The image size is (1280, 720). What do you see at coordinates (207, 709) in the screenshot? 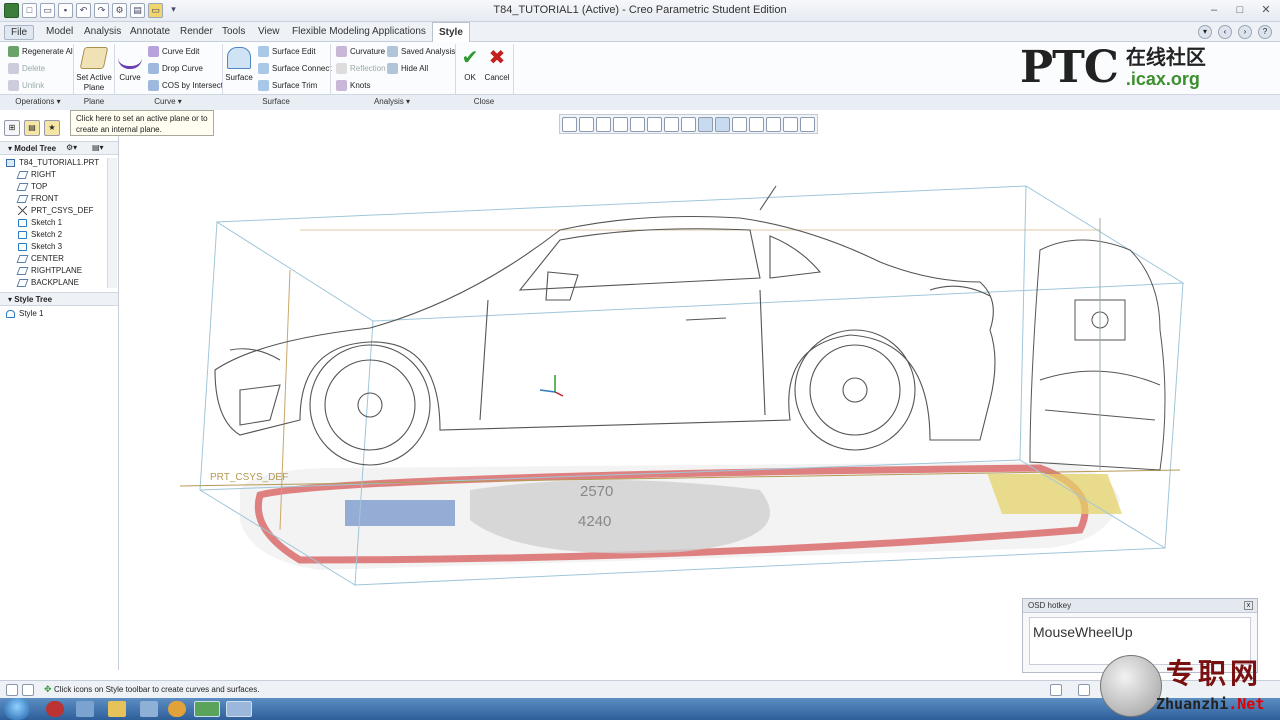
I see `taskbar-creo-icon` at bounding box center [207, 709].